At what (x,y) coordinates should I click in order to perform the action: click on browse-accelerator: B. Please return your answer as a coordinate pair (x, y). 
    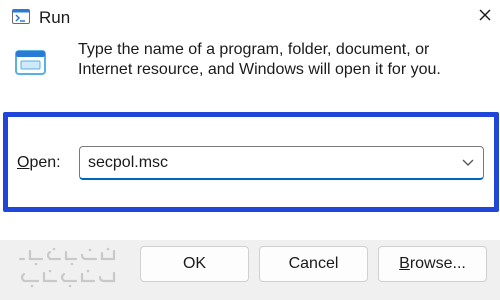
    Looking at the image, I should click on (404, 263).